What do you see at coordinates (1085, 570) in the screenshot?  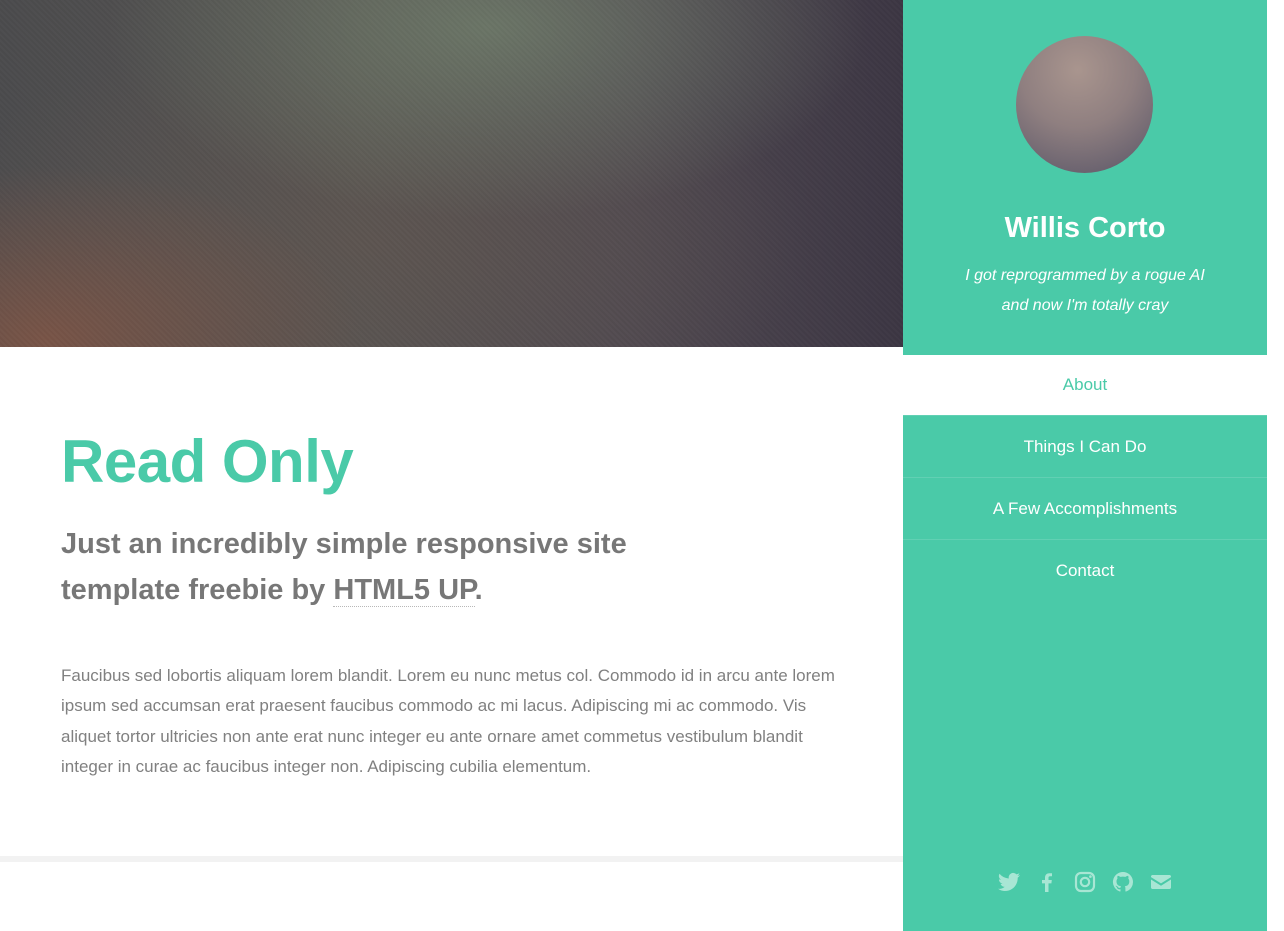 I see `nav-item-contact: Contact` at bounding box center [1085, 570].